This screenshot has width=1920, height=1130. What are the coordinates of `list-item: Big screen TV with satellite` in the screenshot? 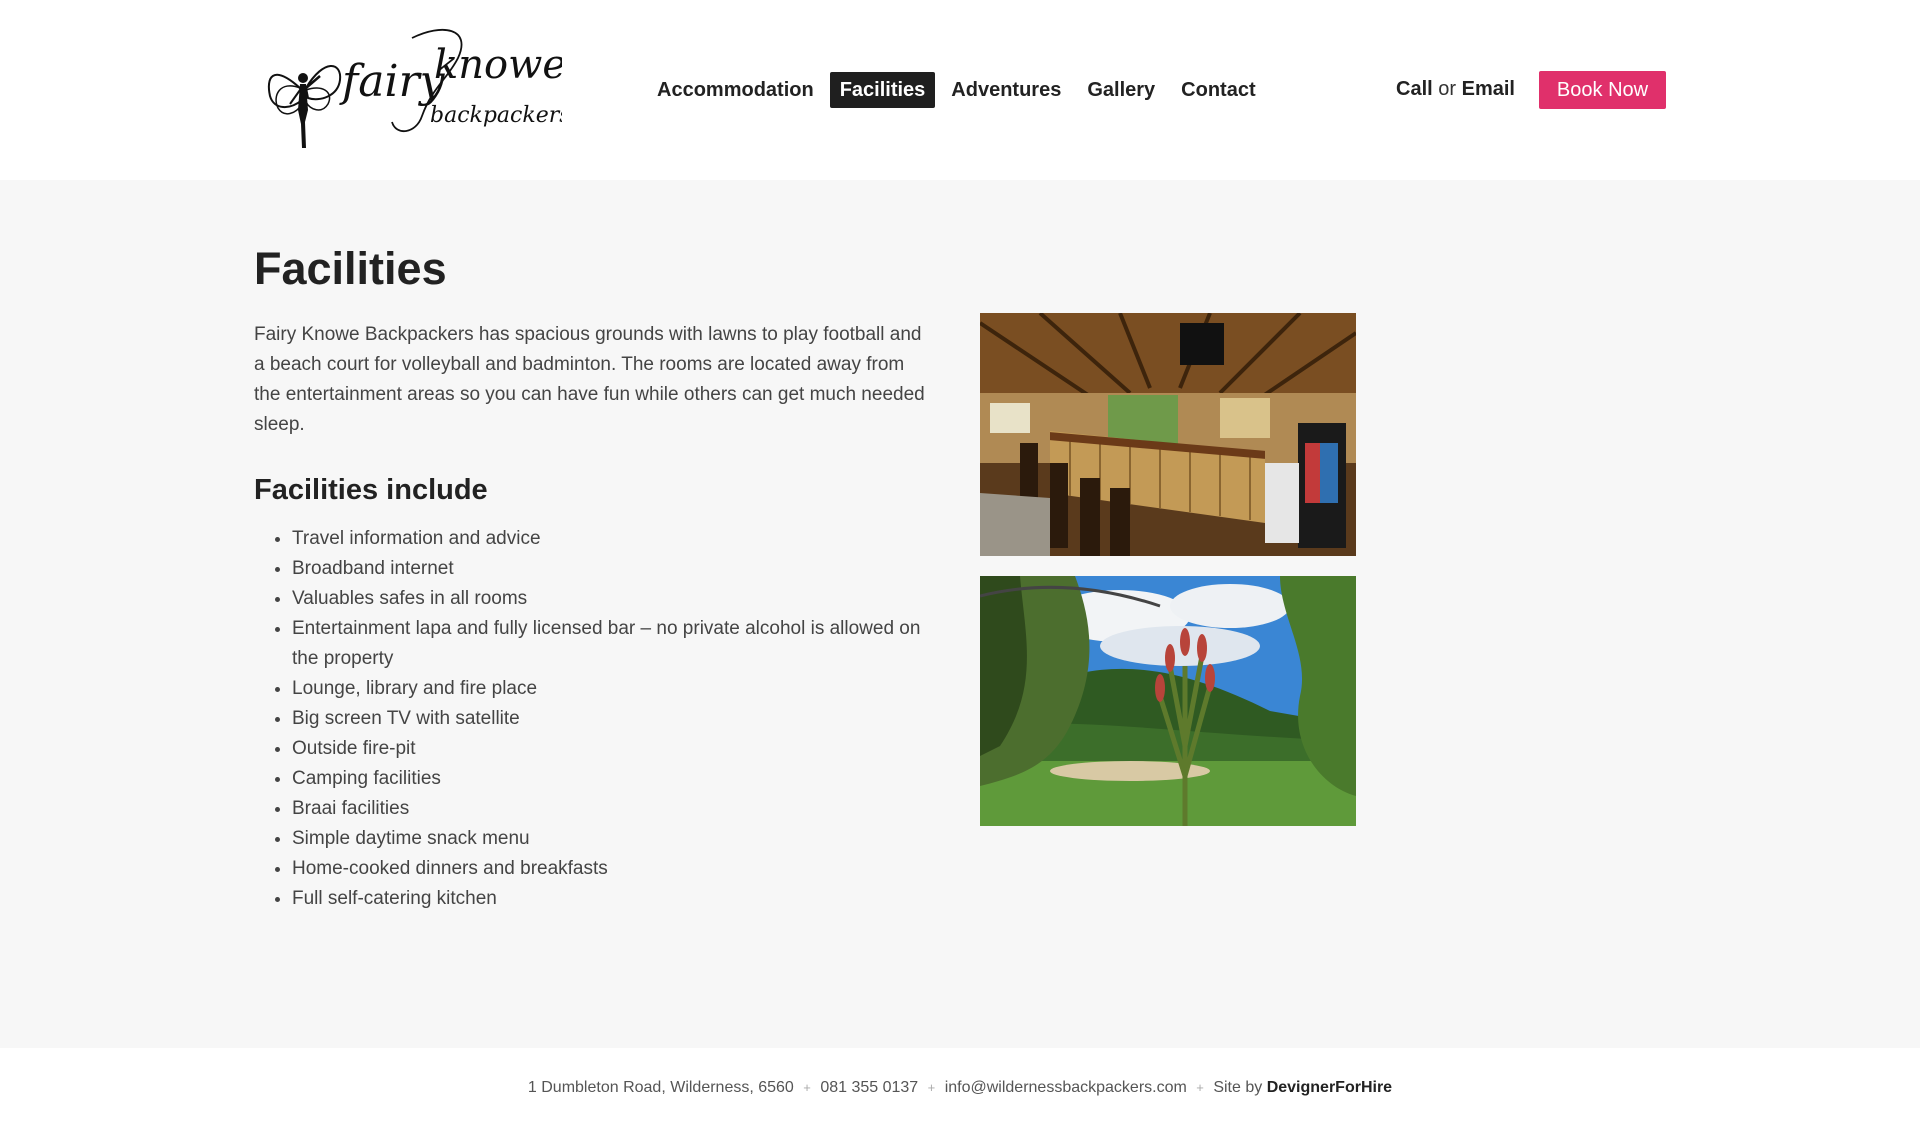 It's located at (613, 719).